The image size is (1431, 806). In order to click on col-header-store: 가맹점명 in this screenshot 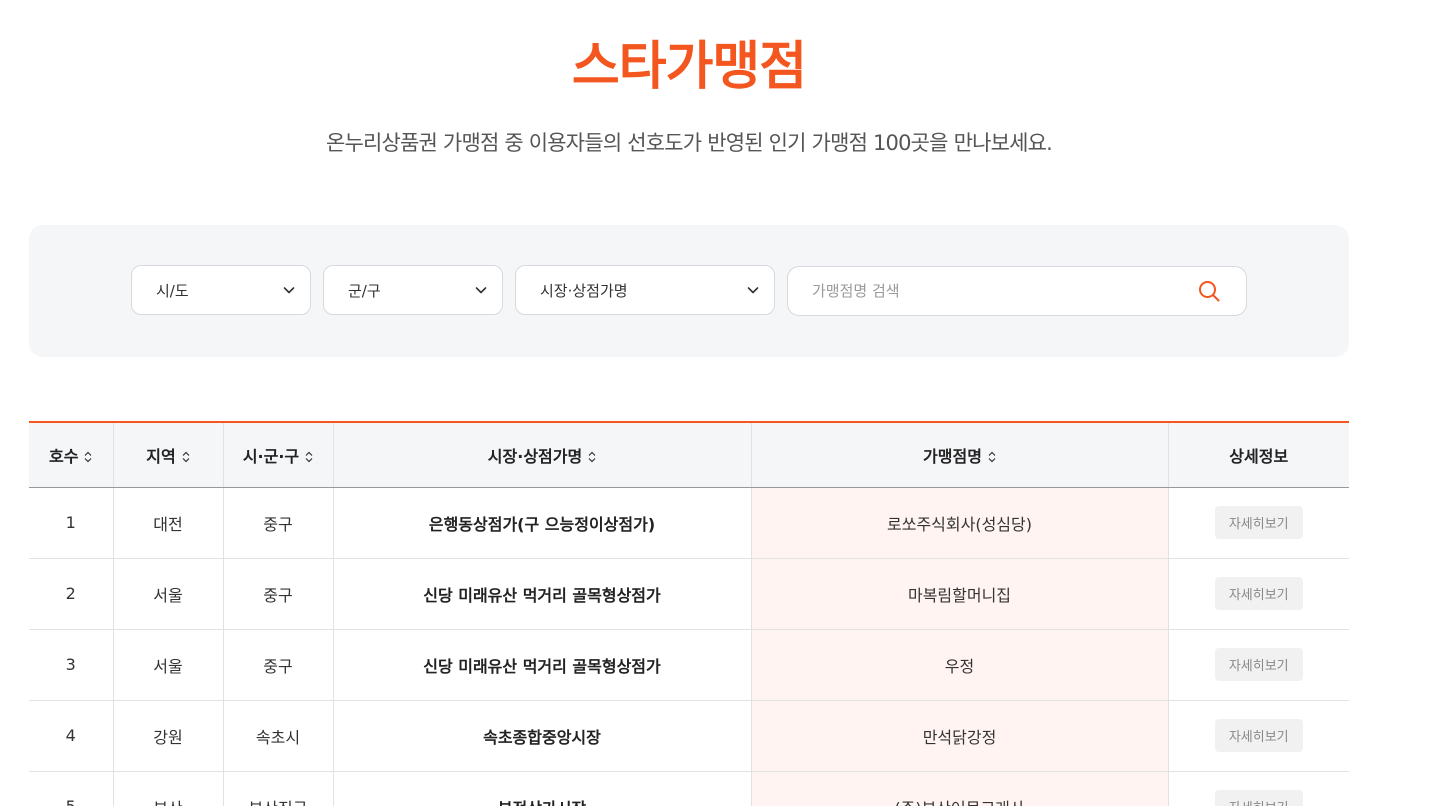, I will do `click(960, 455)`.